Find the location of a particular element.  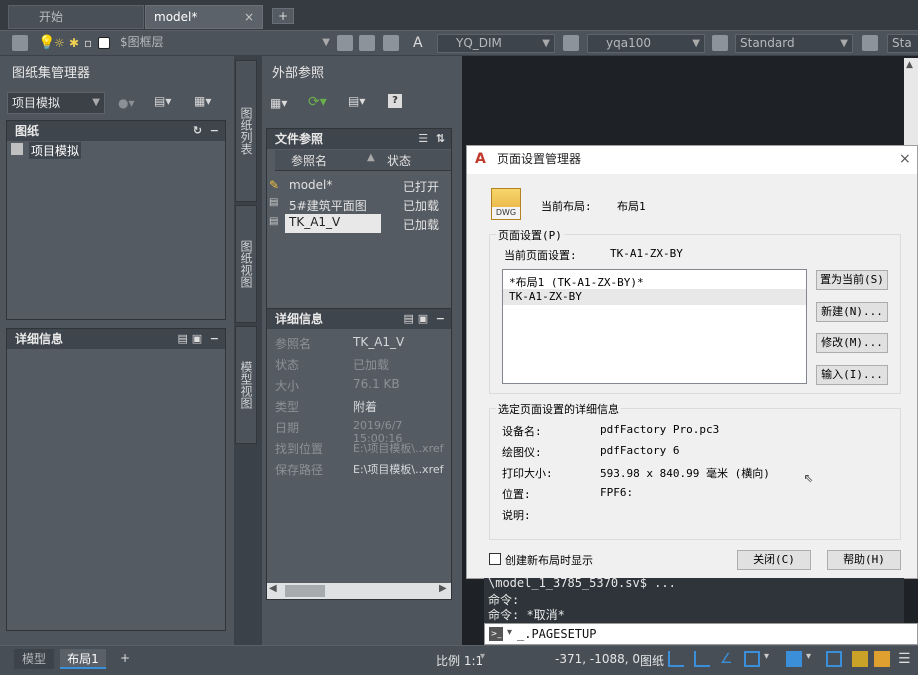

refresh-all-icon: ⟳▾ is located at coordinates (317, 102).